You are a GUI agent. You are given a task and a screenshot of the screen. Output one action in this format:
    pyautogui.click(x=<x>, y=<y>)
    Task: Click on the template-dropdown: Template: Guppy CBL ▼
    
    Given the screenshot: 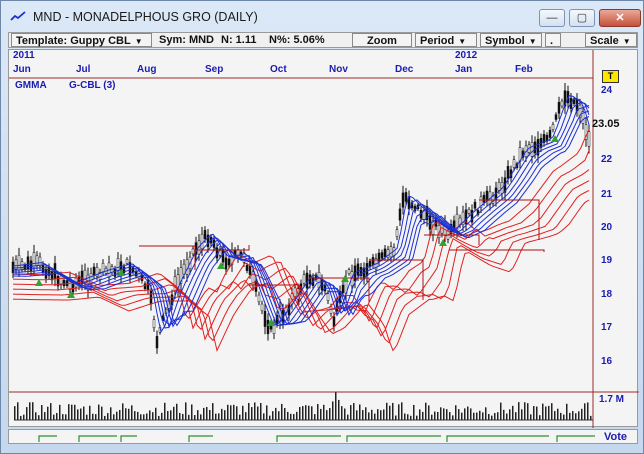 What is the action you would take?
    pyautogui.click(x=81, y=40)
    